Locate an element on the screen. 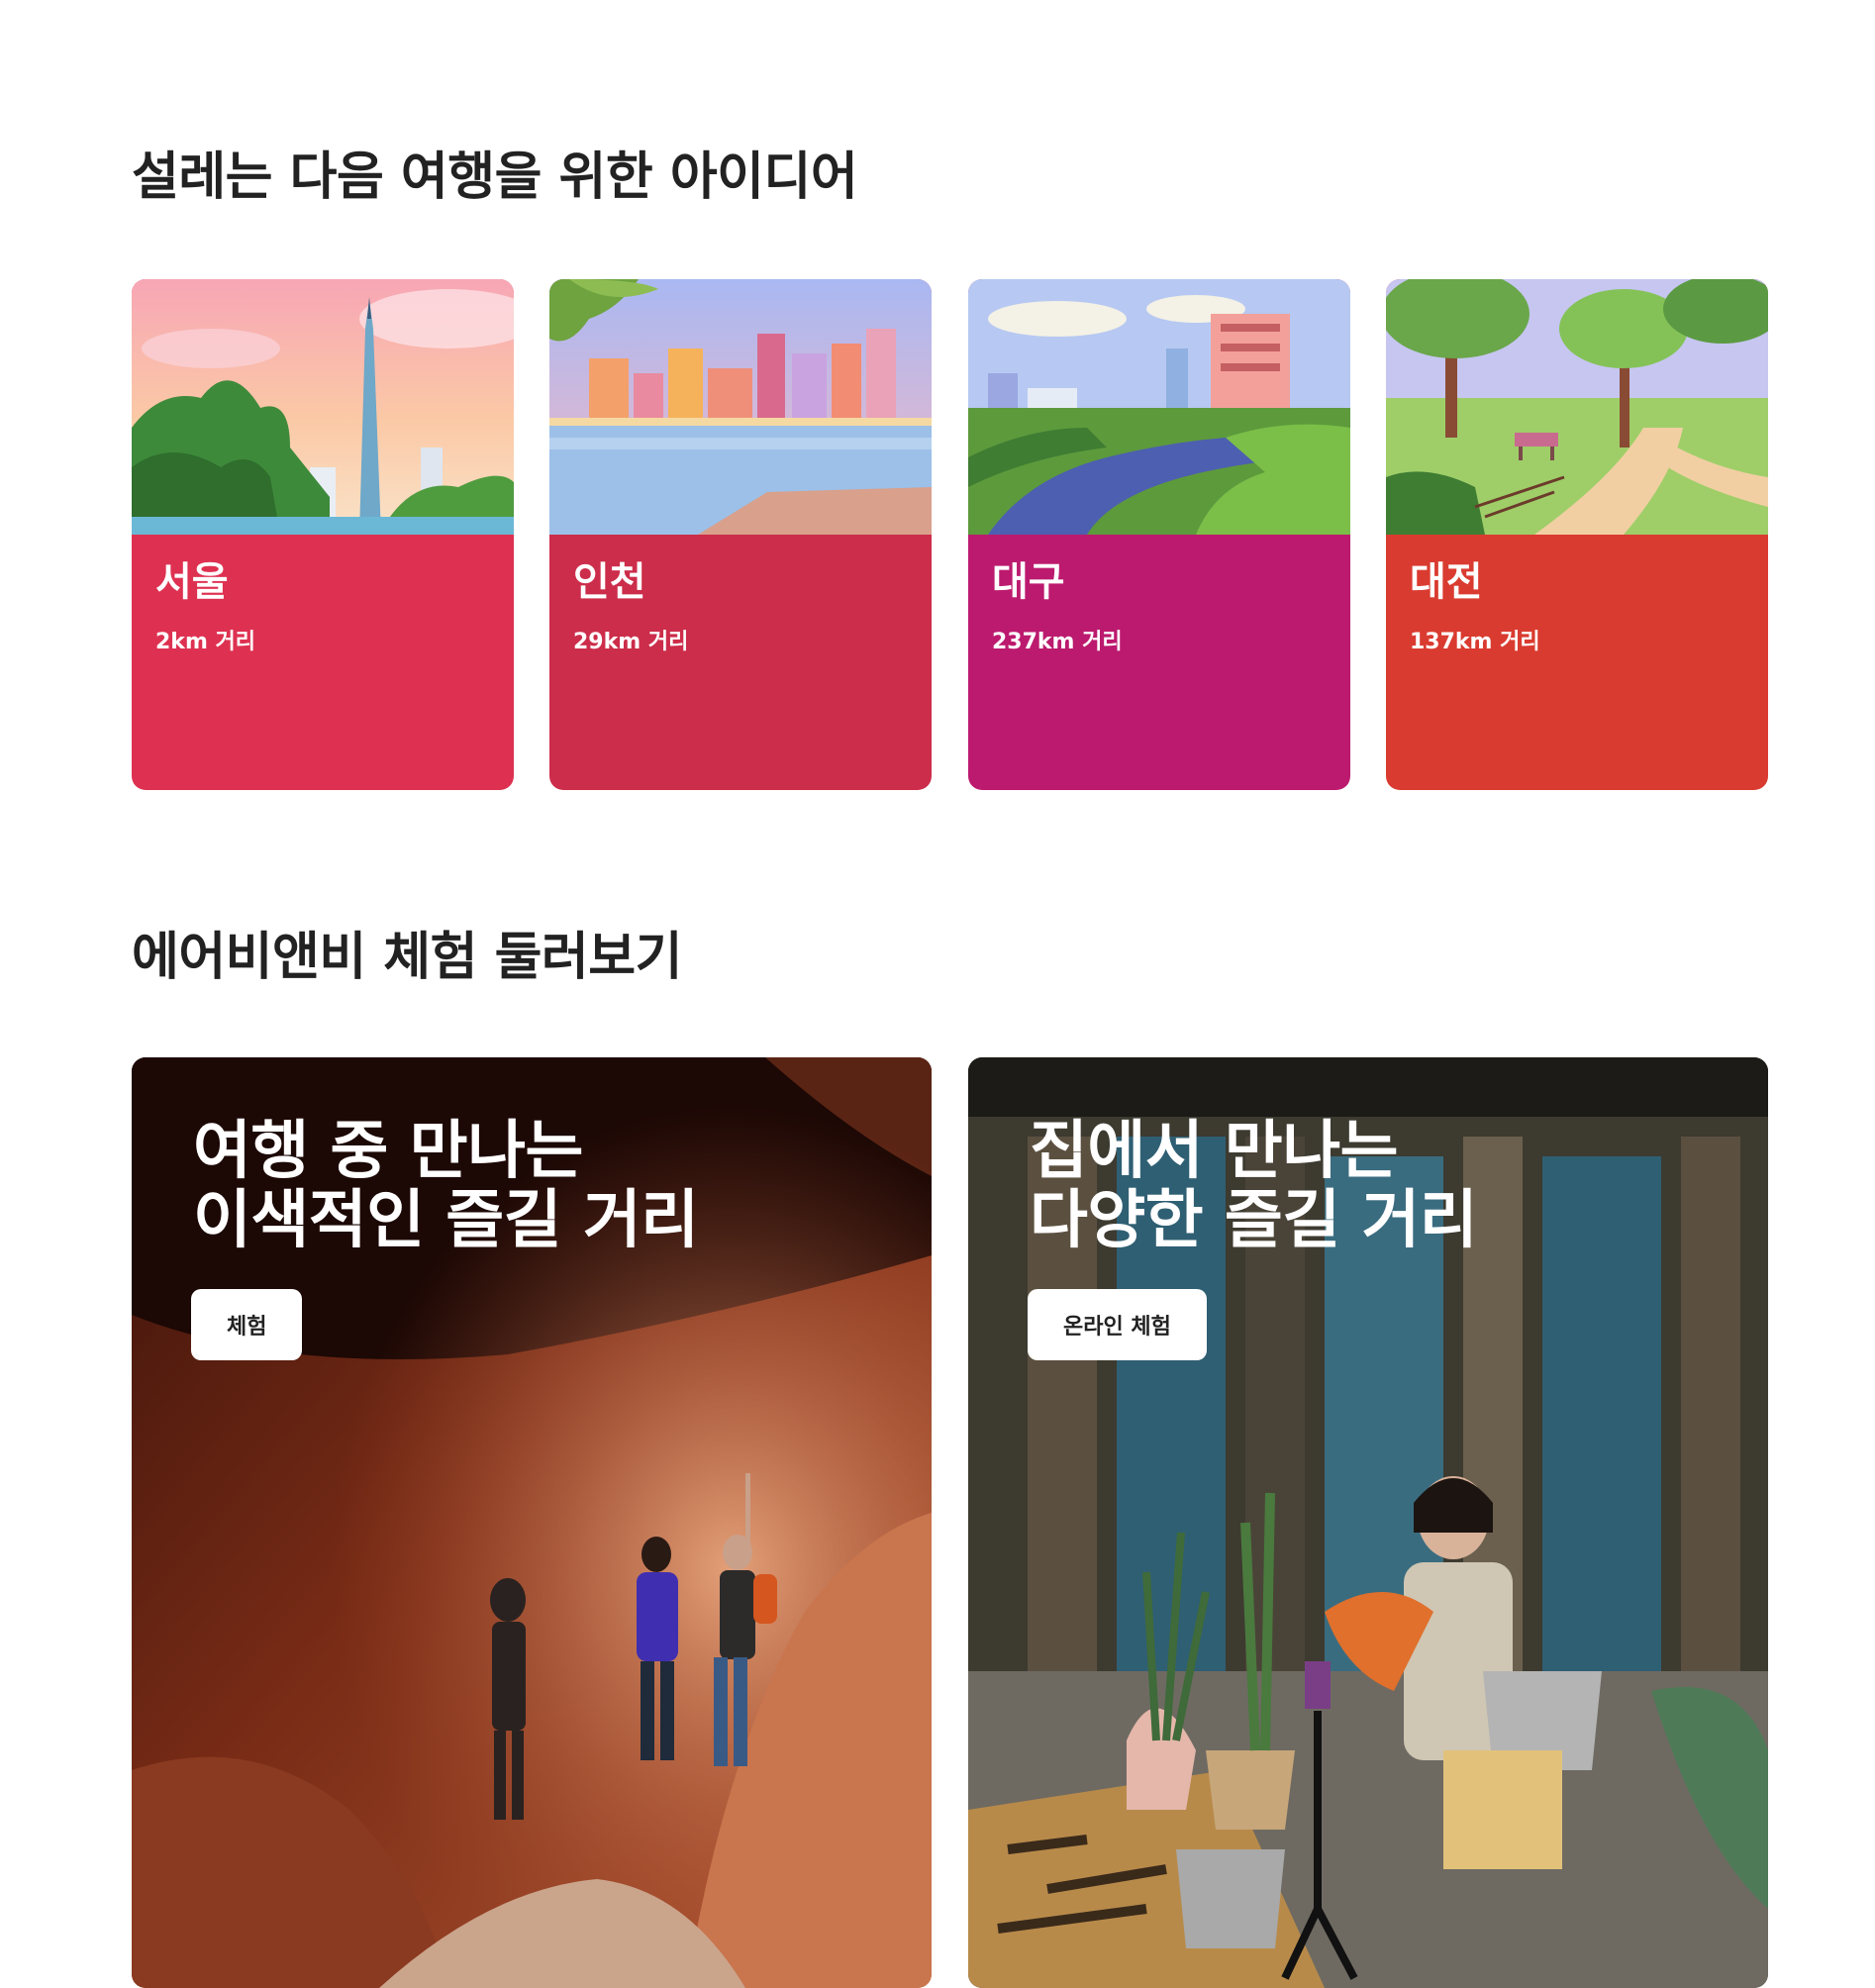  experiences-button: 체험 is located at coordinates (247, 1324).